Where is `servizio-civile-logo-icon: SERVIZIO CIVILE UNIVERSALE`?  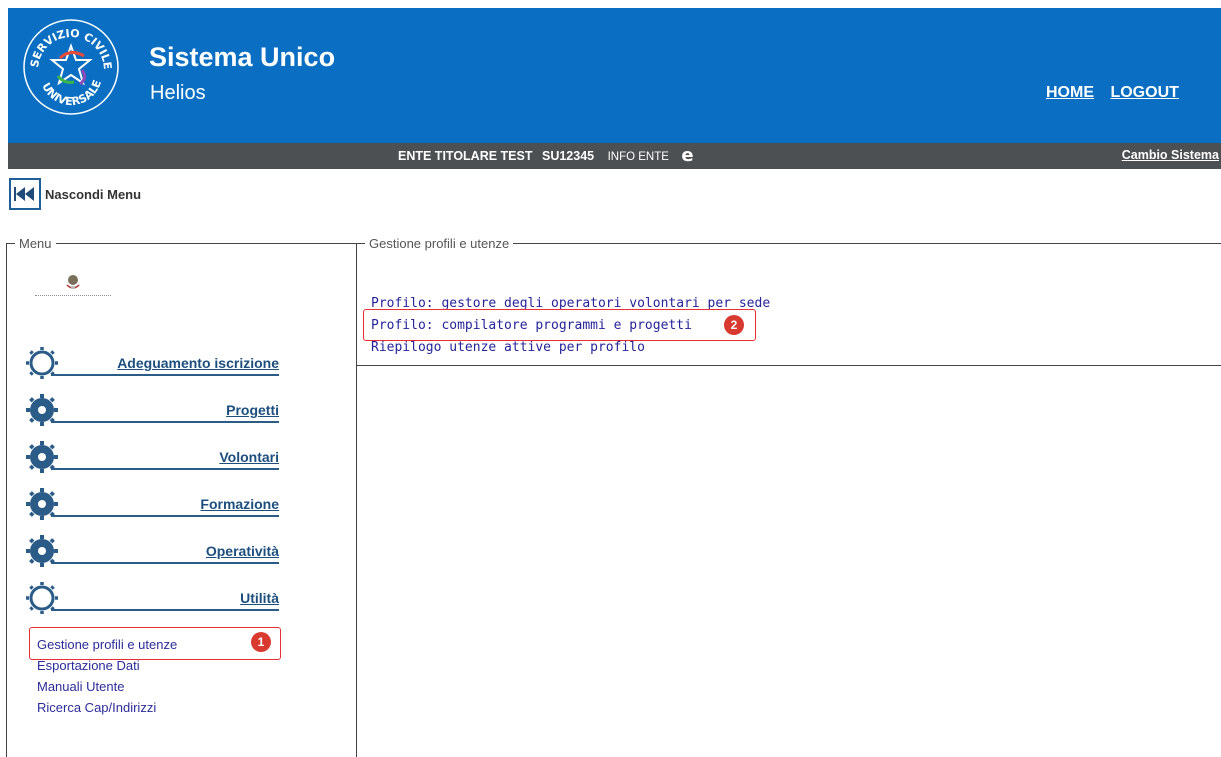 servizio-civile-logo-icon: SERVIZIO CIVILE UNIVERSALE is located at coordinates (71, 67).